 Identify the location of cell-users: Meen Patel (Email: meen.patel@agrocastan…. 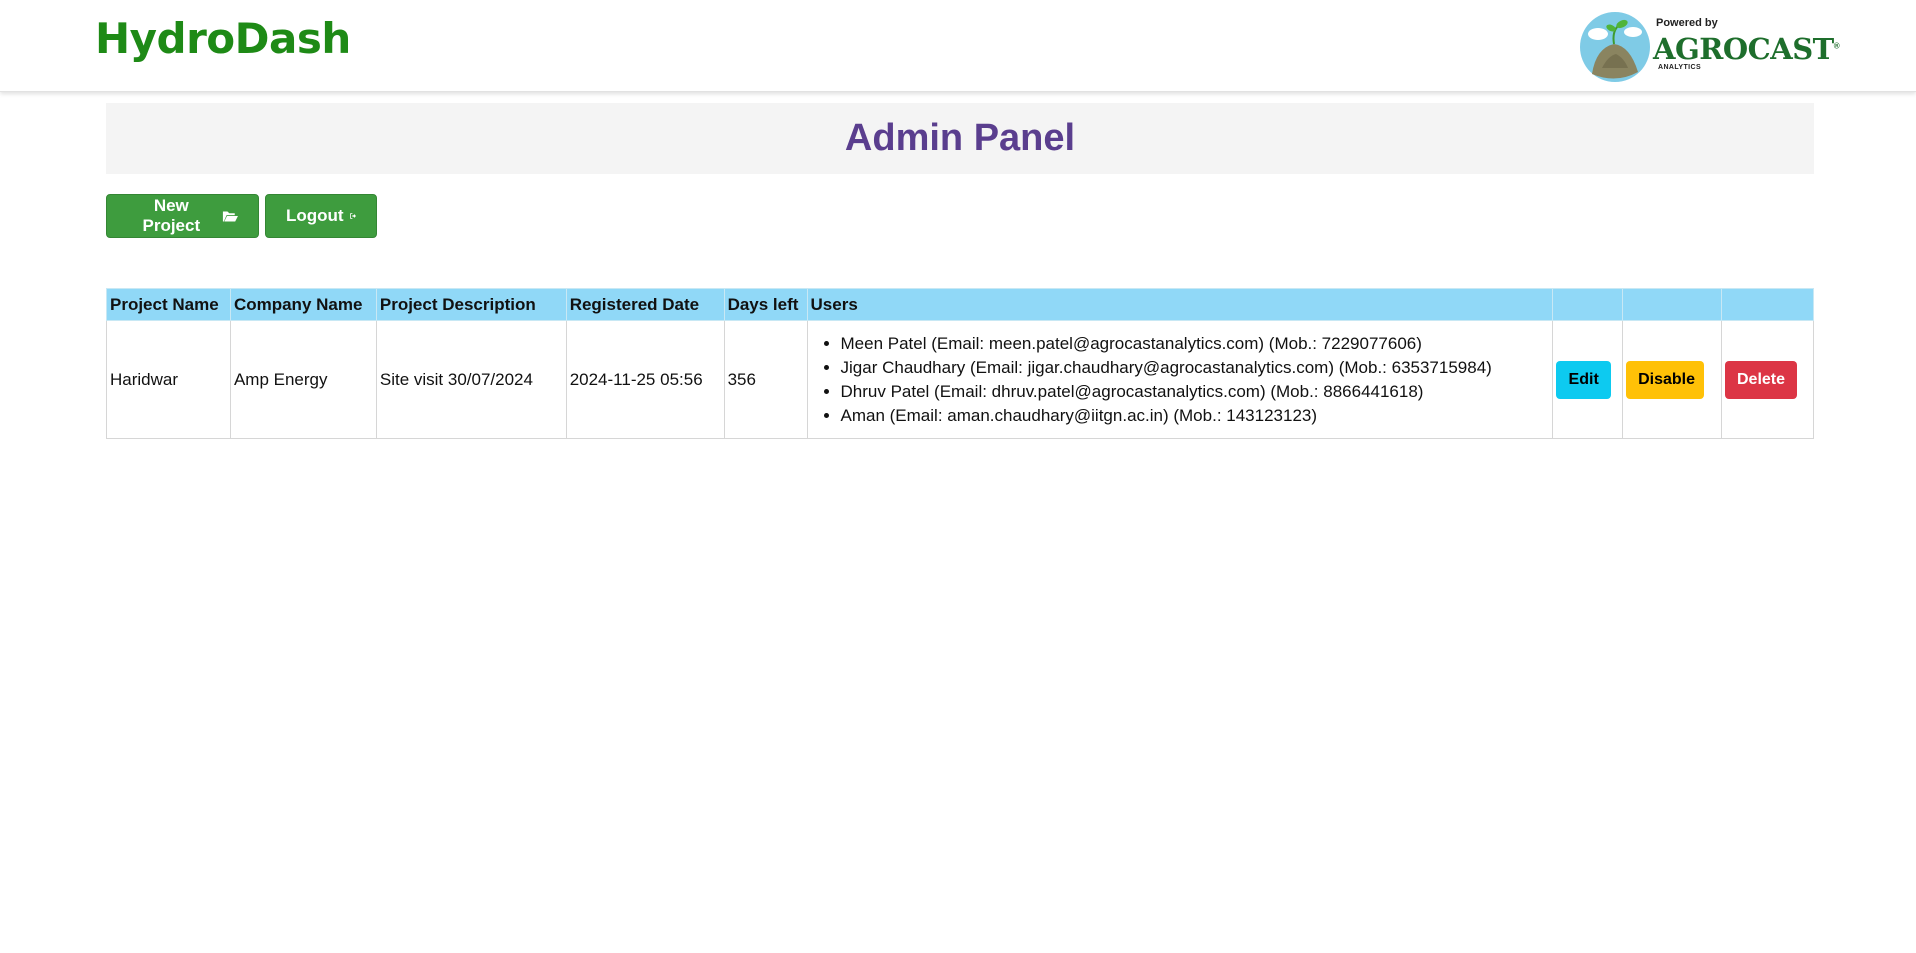
(1180, 379).